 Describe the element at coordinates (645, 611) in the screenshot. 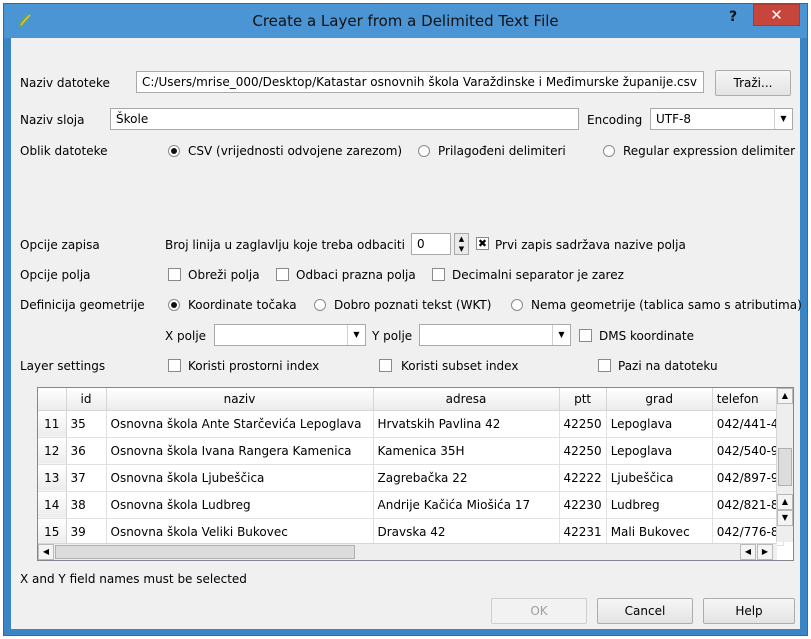

I see `cancel-button: Cancel` at that location.